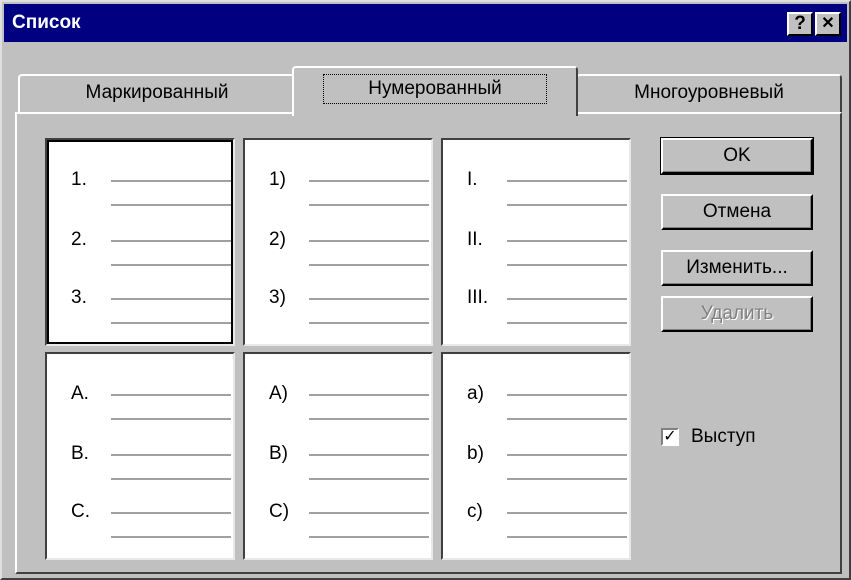  What do you see at coordinates (277, 179) in the screenshot?
I see `list-marker: 1)` at bounding box center [277, 179].